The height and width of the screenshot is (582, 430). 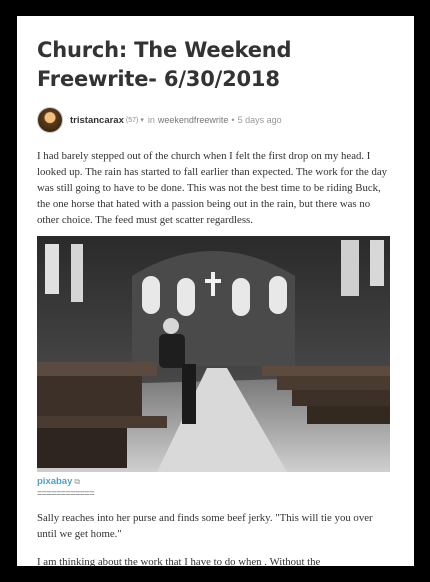 I want to click on reputation-badge: (57), so click(x=132, y=120).